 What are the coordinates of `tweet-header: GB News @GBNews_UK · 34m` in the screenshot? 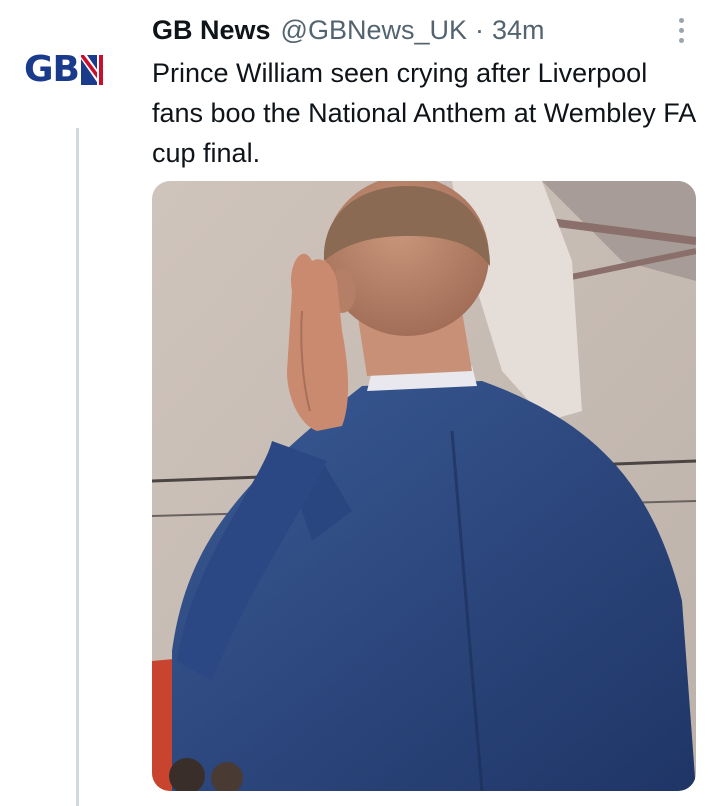 It's located at (407, 30).